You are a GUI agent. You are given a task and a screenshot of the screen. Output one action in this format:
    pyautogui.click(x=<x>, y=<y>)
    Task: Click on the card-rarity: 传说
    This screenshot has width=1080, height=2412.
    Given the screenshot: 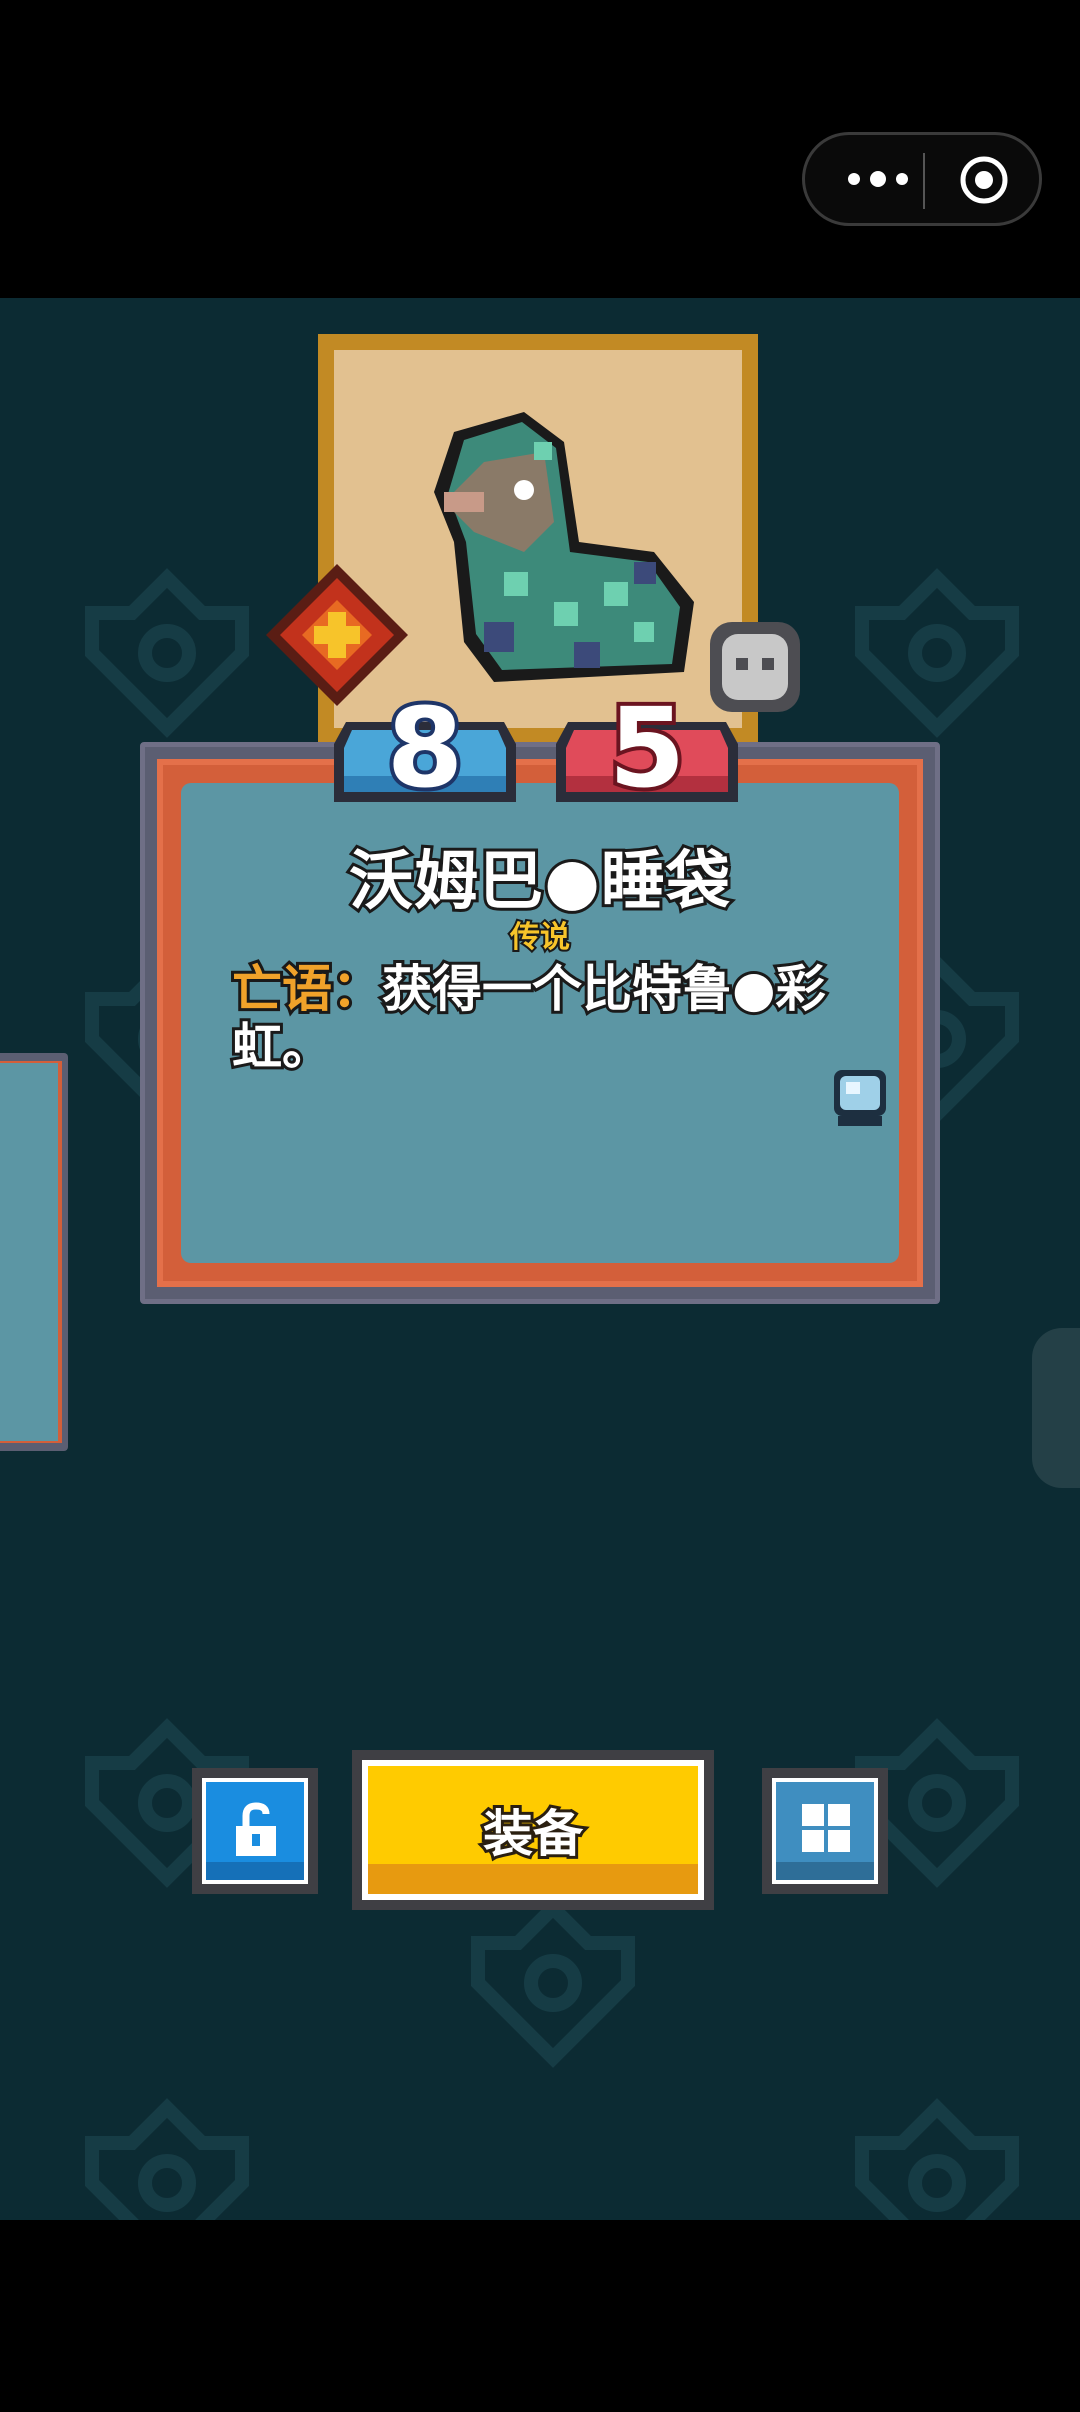 What is the action you would take?
    pyautogui.click(x=540, y=937)
    